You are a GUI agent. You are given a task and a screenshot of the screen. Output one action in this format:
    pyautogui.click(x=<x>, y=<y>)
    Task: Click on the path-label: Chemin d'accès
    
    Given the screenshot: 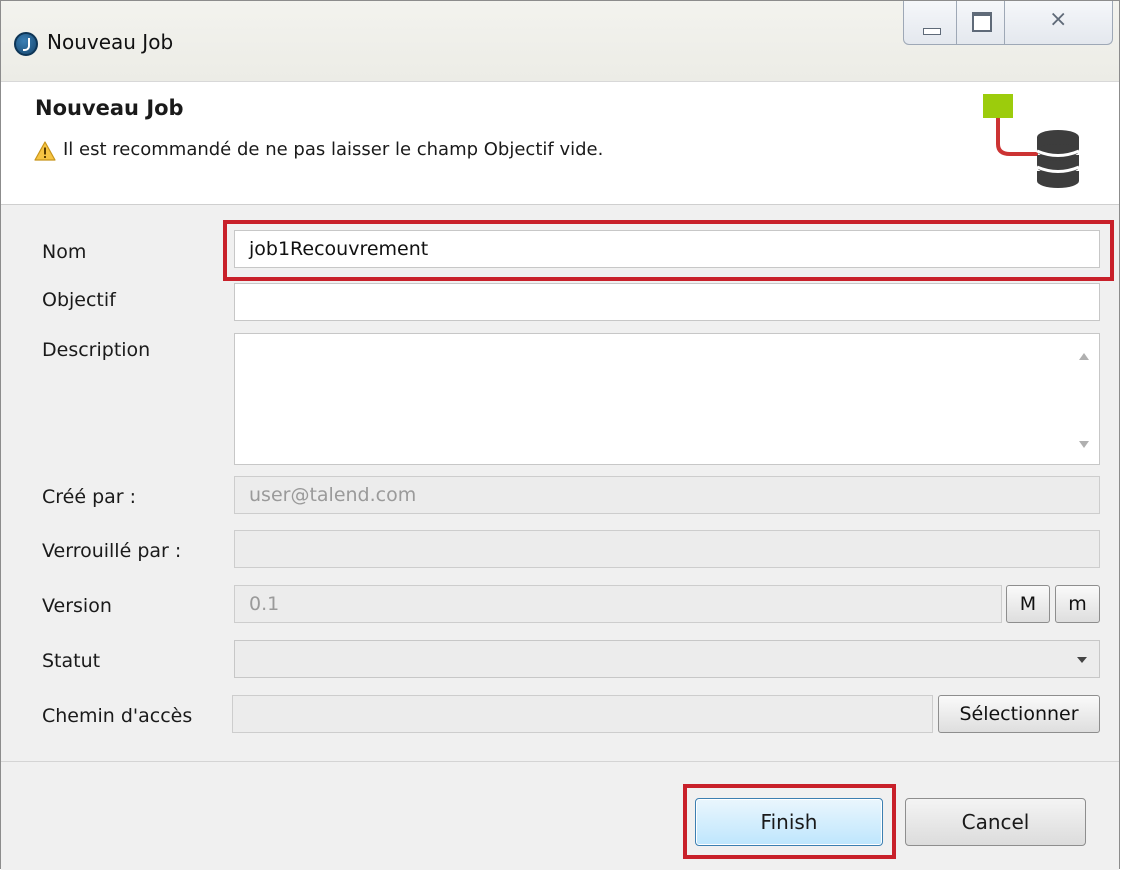 What is the action you would take?
    pyautogui.click(x=117, y=716)
    